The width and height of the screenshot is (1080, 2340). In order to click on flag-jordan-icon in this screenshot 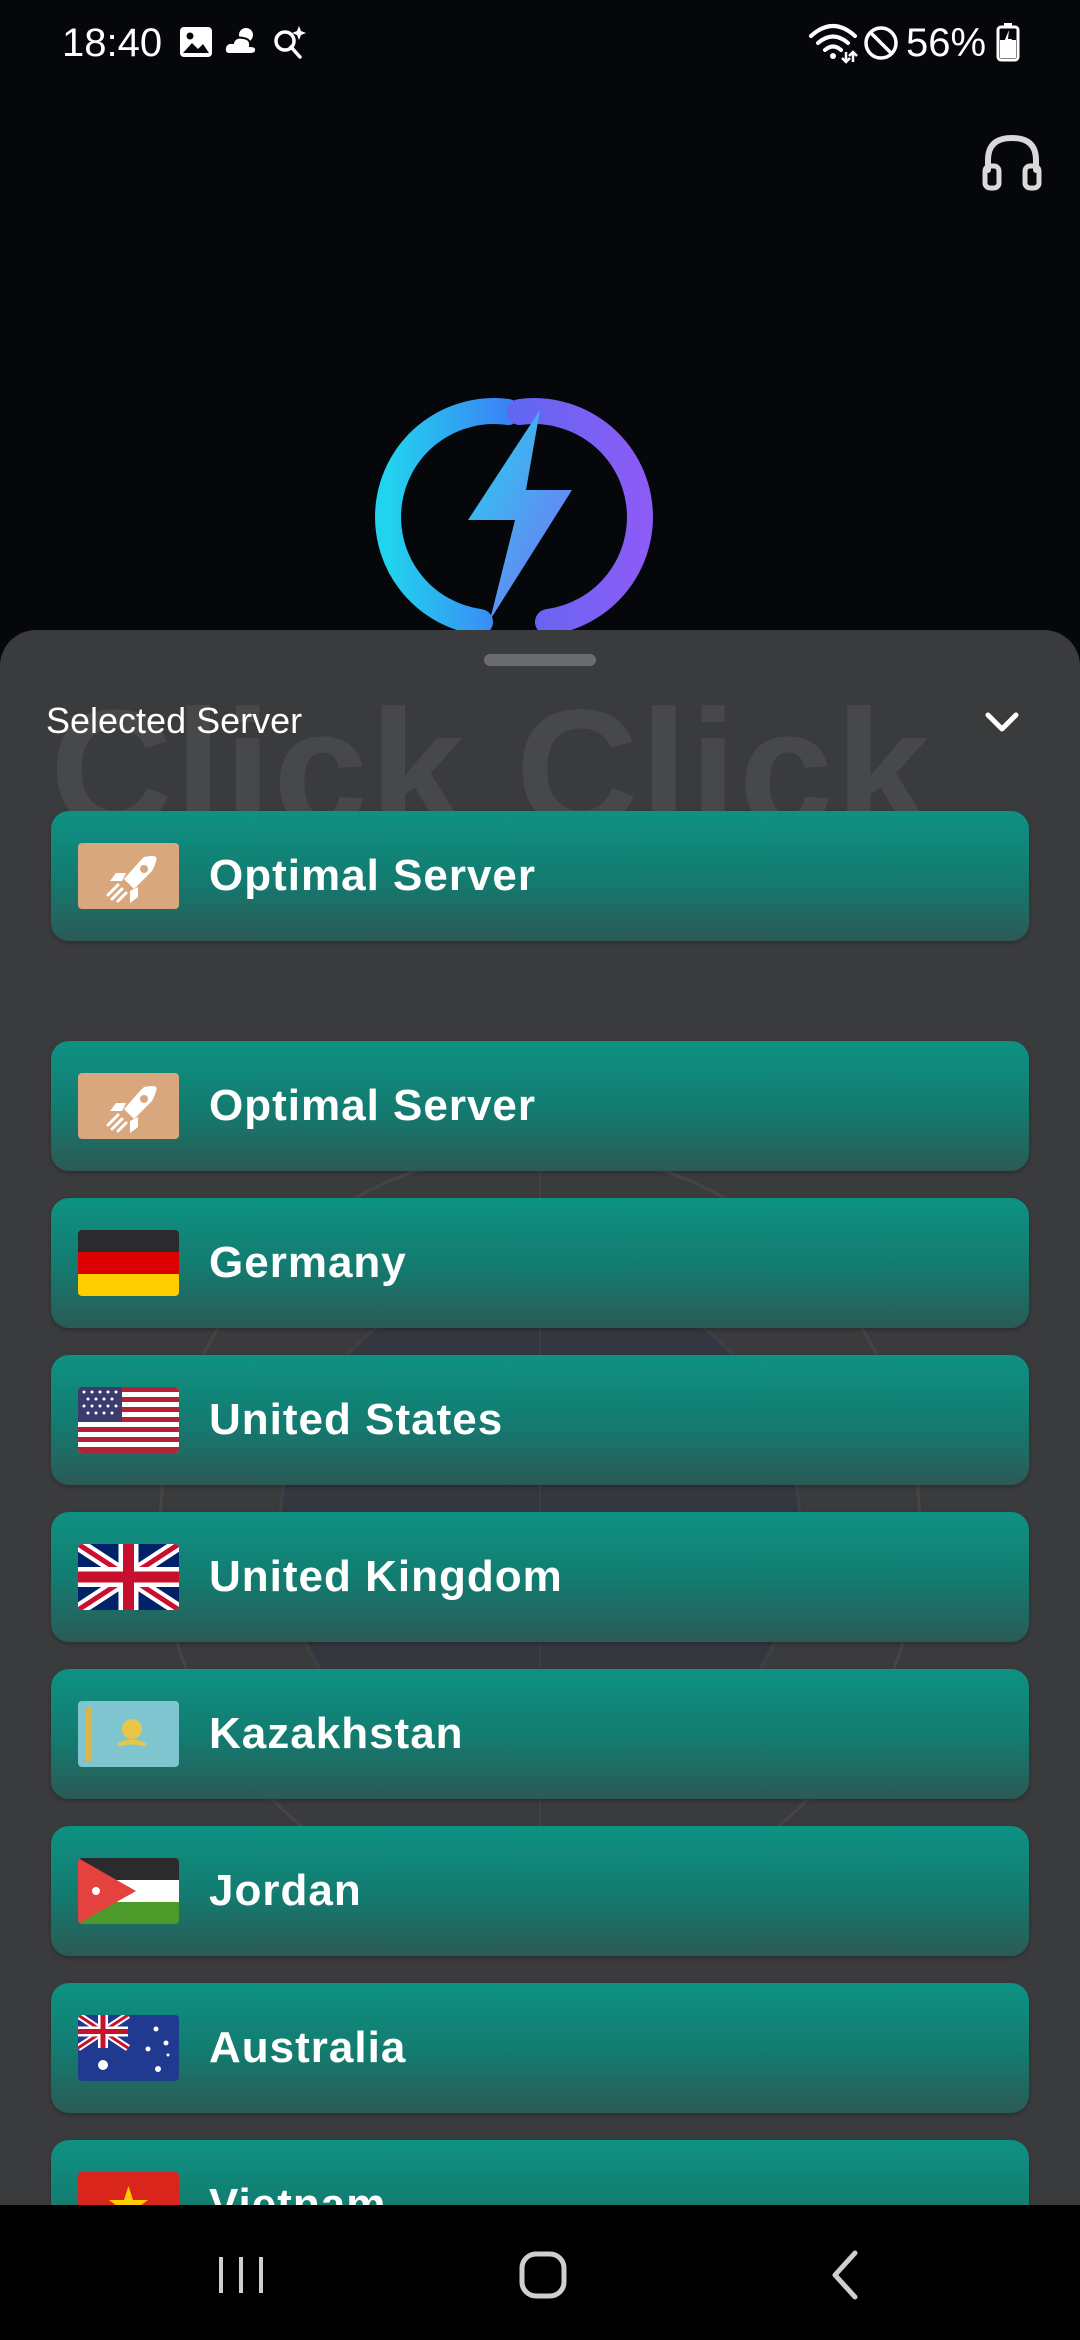, I will do `click(128, 1891)`.